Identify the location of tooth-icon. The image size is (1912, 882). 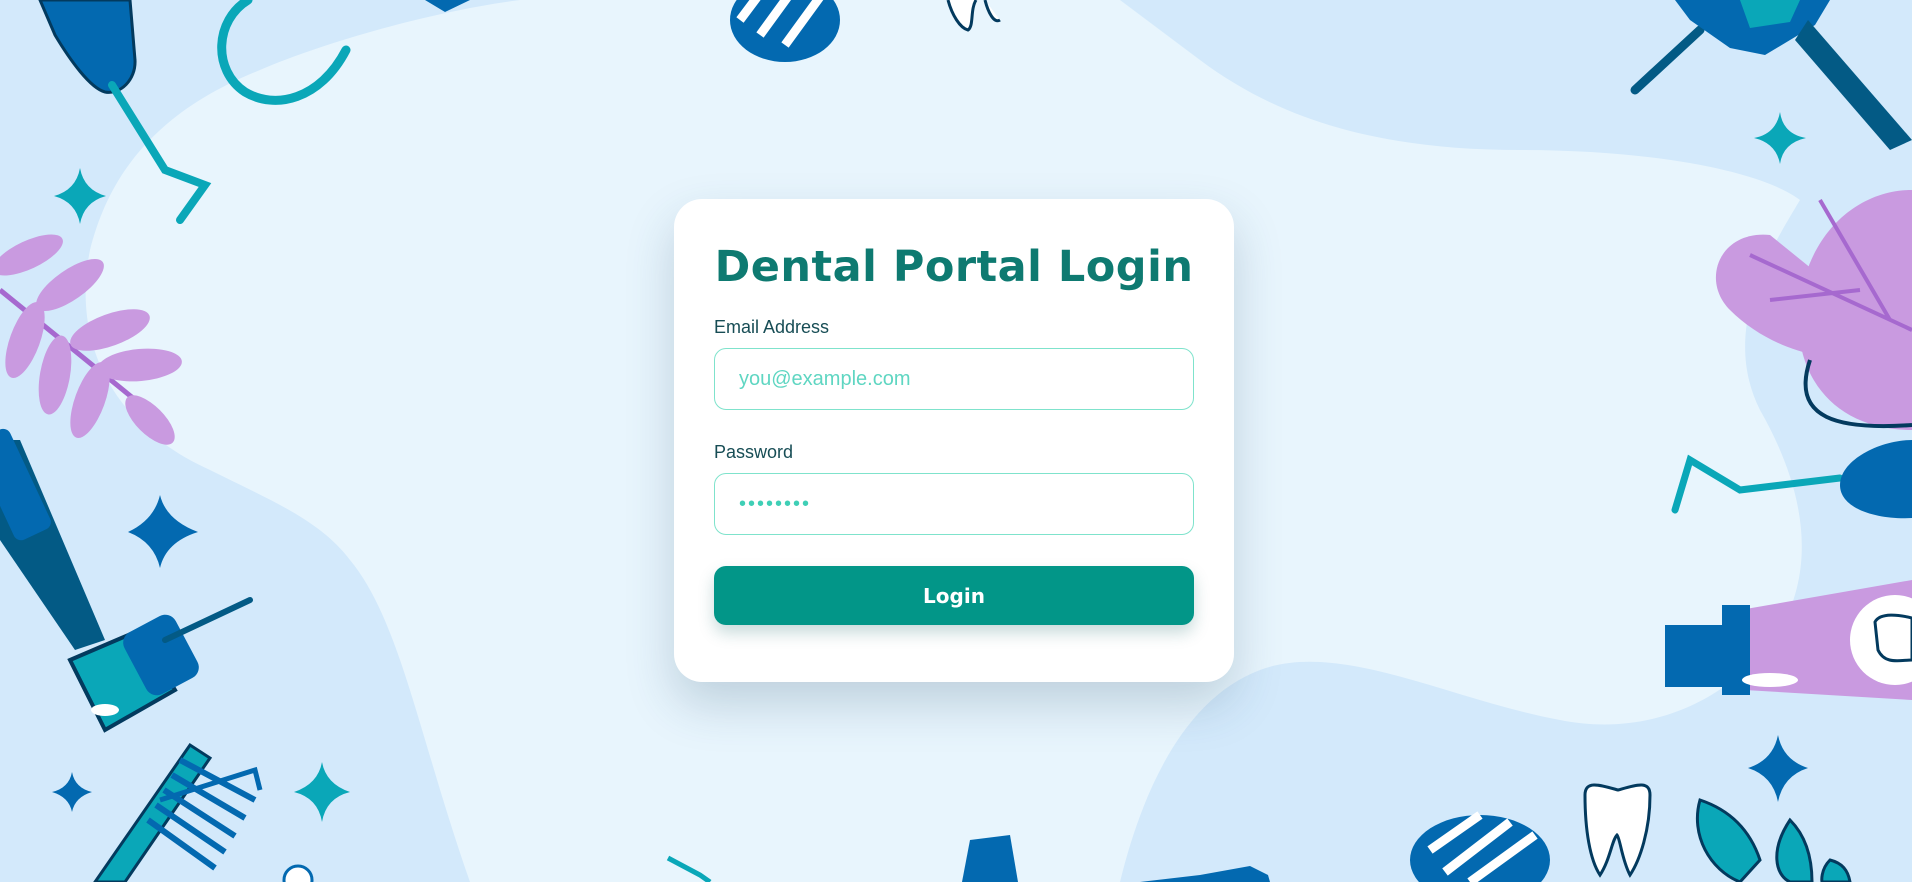
(973, 16).